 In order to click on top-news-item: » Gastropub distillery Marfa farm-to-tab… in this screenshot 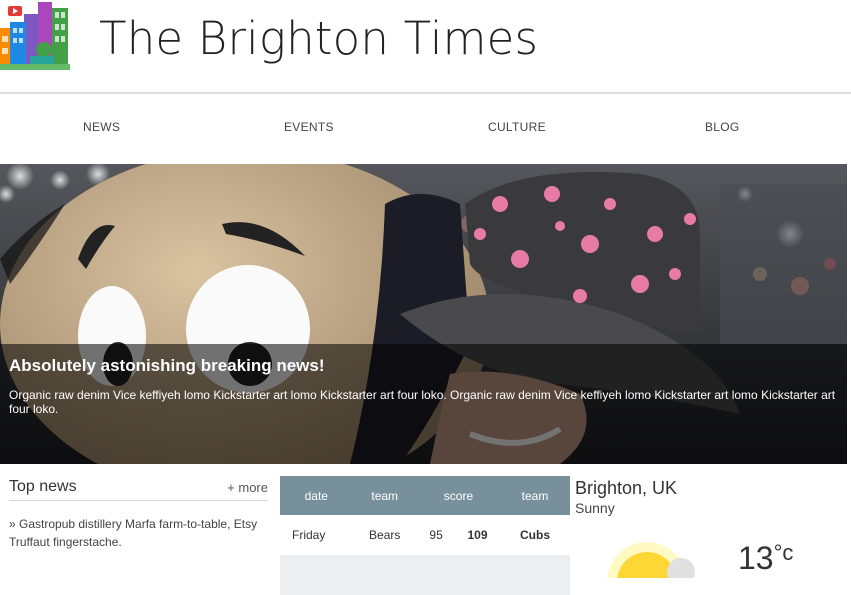, I will do `click(138, 533)`.